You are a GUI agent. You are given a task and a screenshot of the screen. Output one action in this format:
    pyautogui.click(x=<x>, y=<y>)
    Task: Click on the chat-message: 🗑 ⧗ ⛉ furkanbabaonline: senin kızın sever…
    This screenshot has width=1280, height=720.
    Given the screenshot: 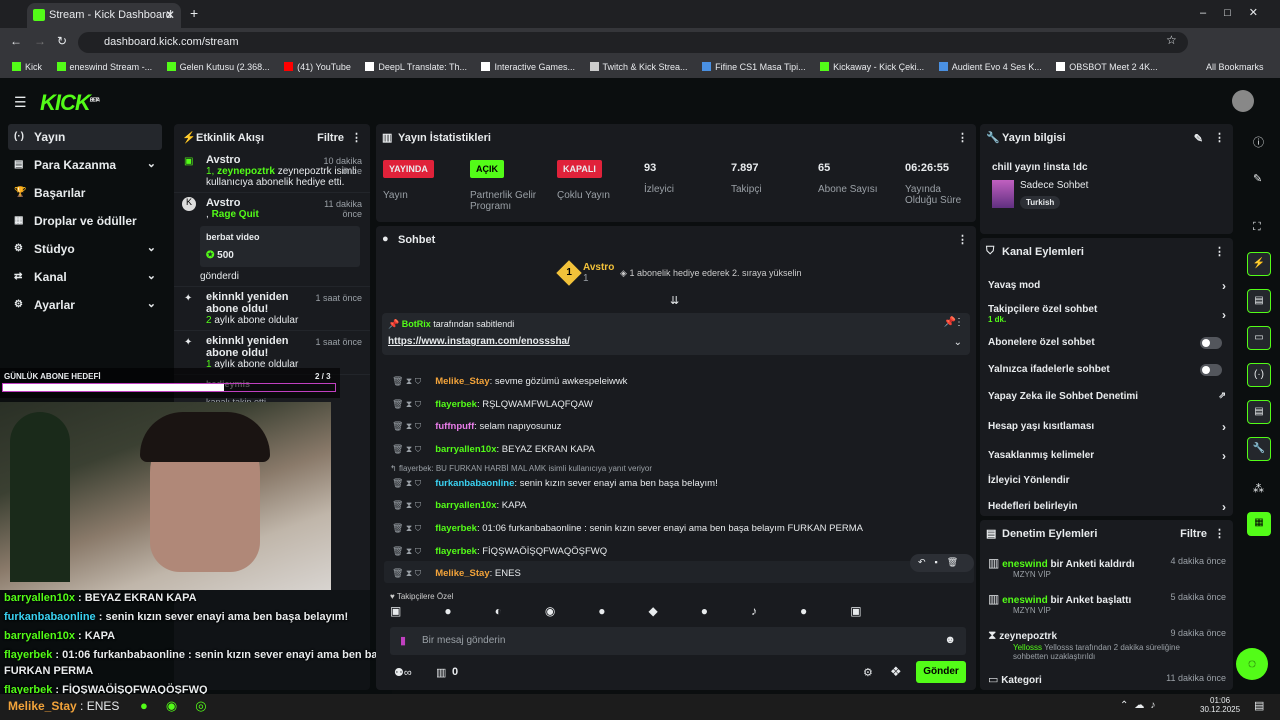 What is the action you would take?
    pyautogui.click(x=555, y=483)
    